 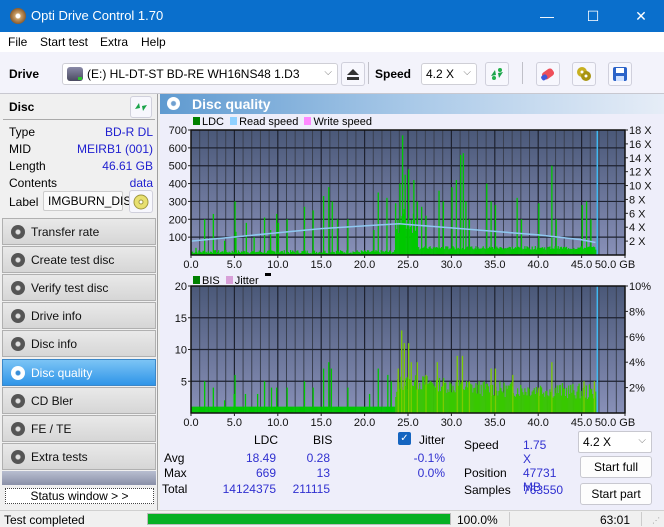 What do you see at coordinates (52, 401) in the screenshot?
I see `nav-label: CD Bler` at bounding box center [52, 401].